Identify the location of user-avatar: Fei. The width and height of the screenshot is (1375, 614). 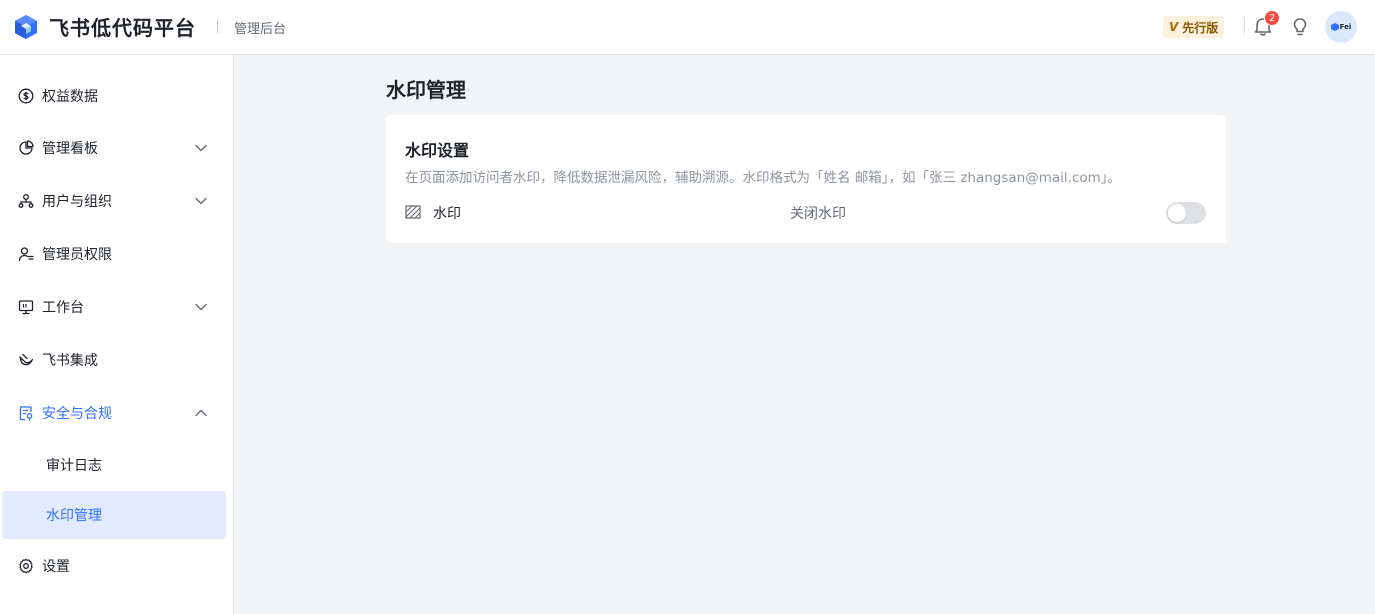
(1341, 27).